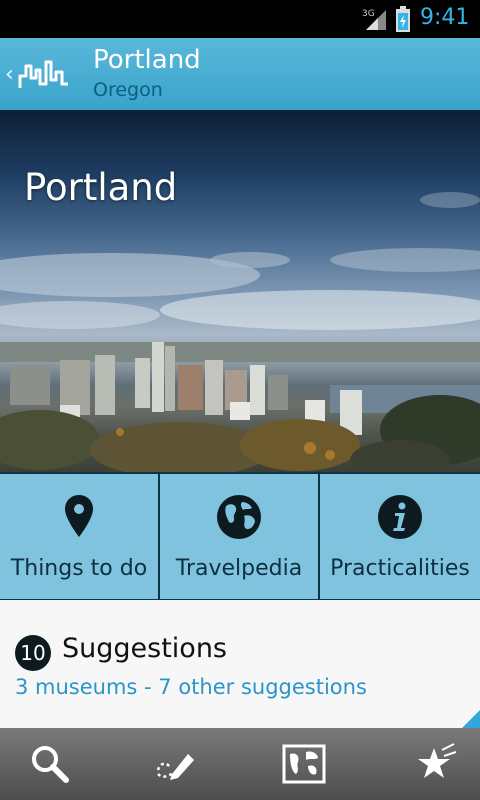  What do you see at coordinates (128, 90) in the screenshot?
I see `location-subtitle: Oregon` at bounding box center [128, 90].